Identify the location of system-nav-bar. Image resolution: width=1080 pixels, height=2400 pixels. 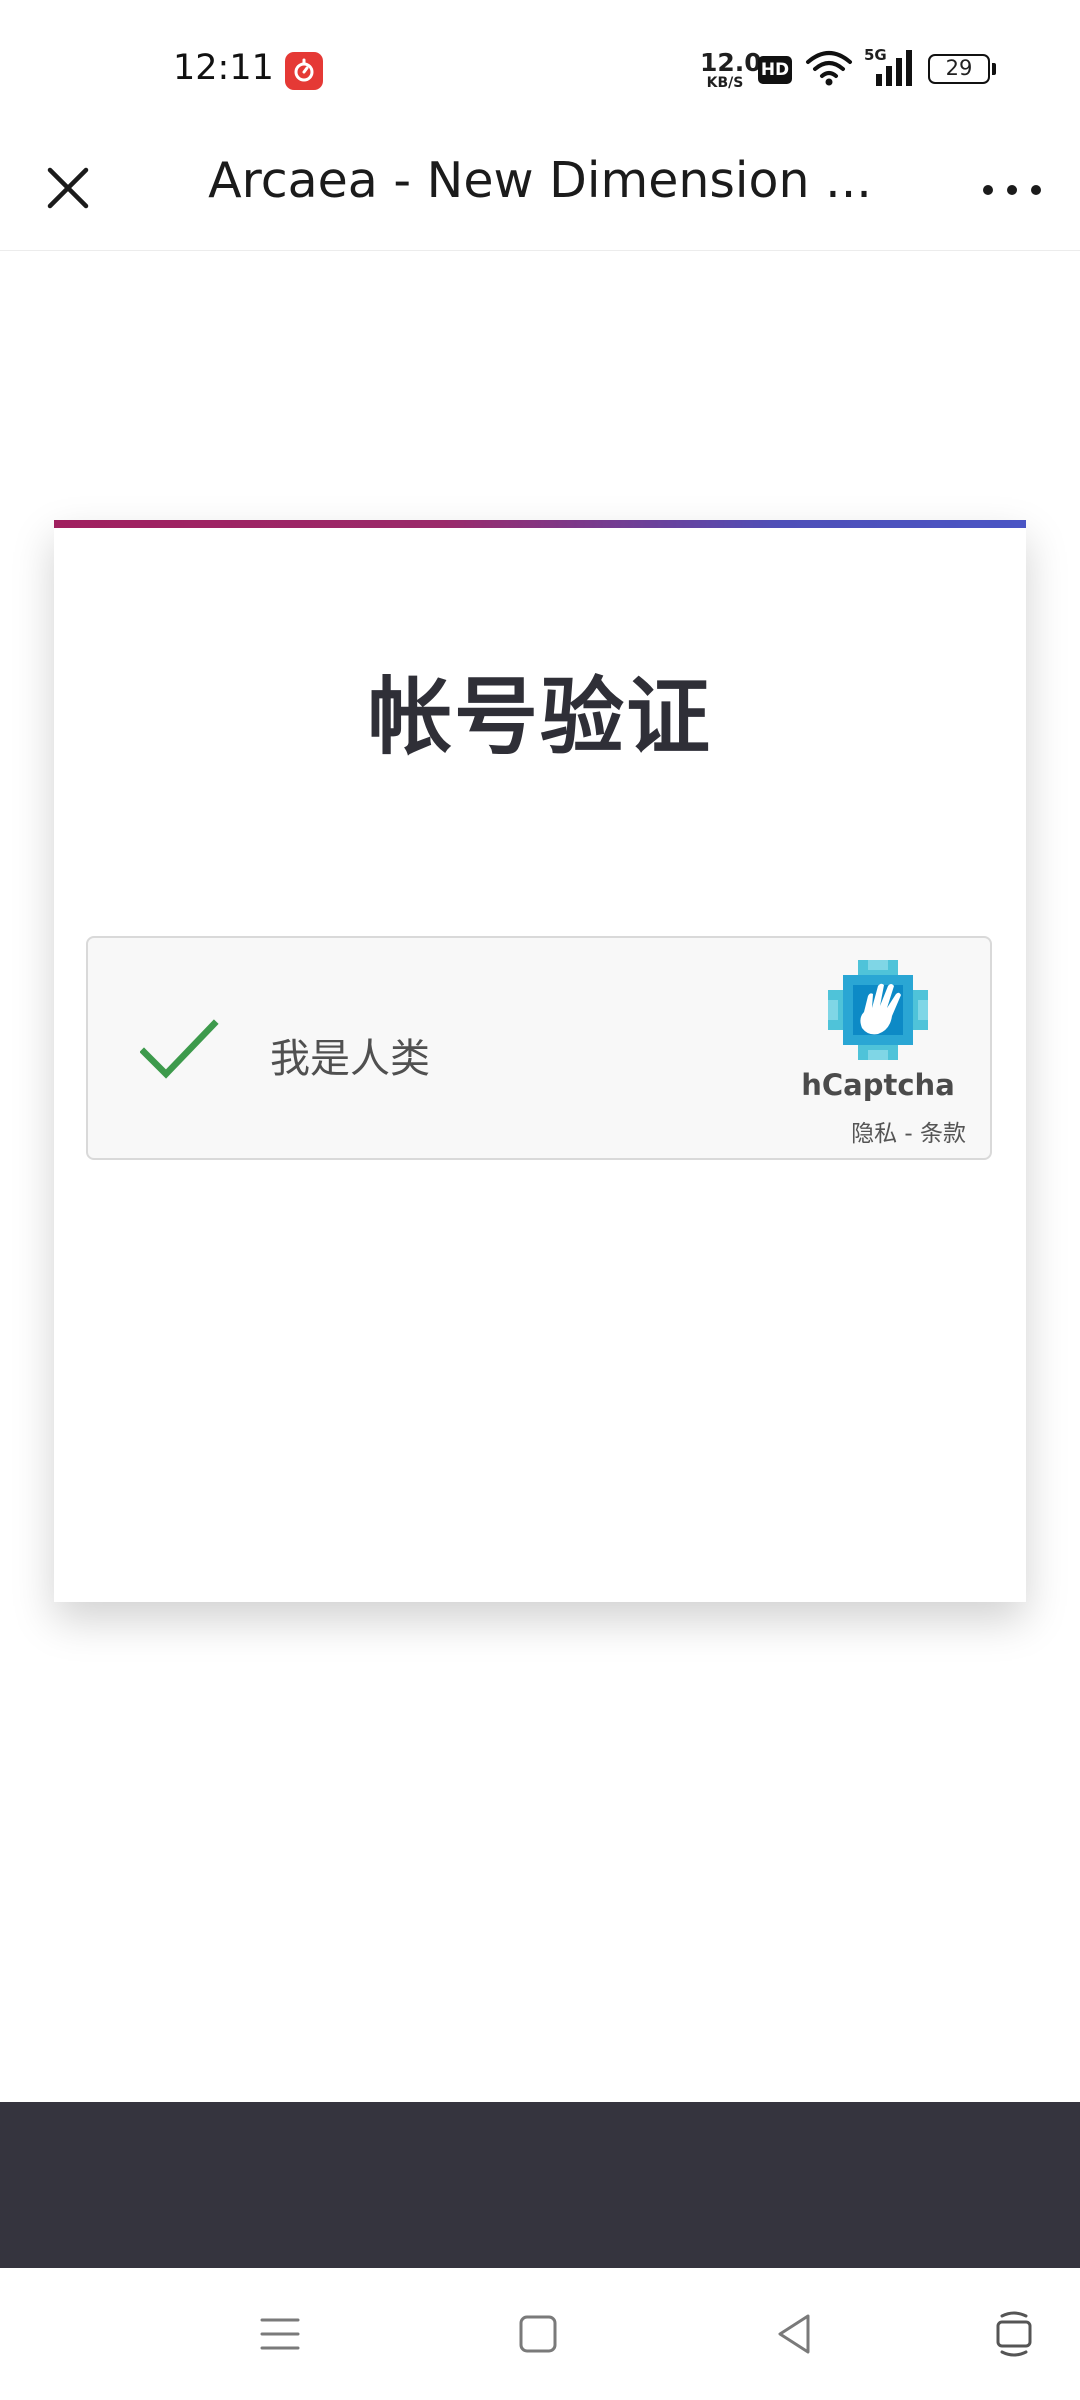
(540, 2334).